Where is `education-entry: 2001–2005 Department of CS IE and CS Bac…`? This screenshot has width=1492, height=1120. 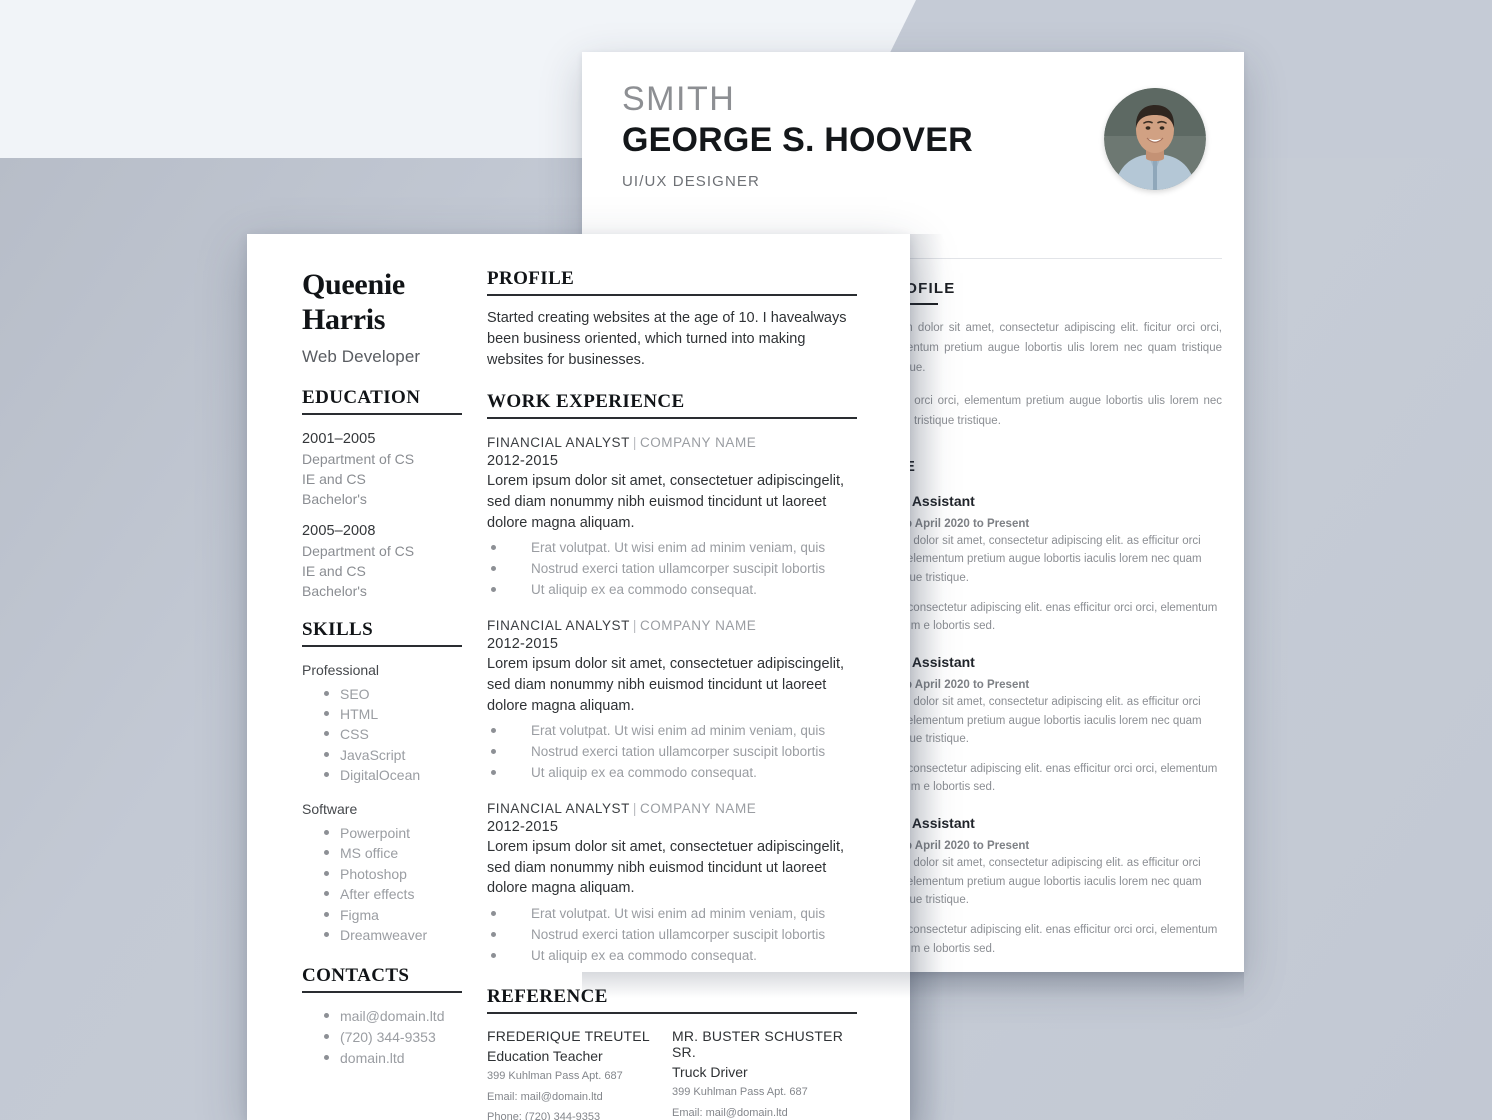 education-entry: 2001–2005 Department of CS IE and CS Bac… is located at coordinates (382, 469).